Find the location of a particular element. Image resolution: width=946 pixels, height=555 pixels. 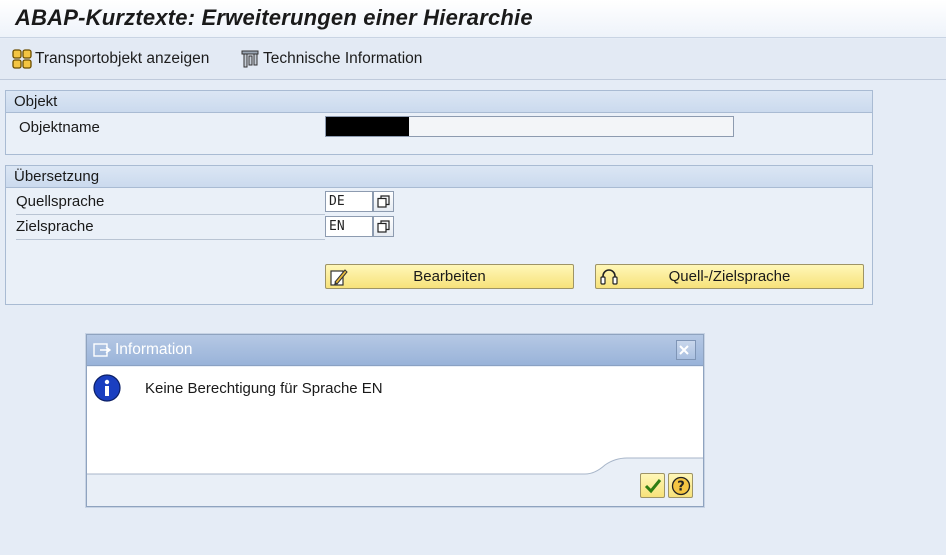

technical-info-button: Technische Information is located at coordinates (331, 59).